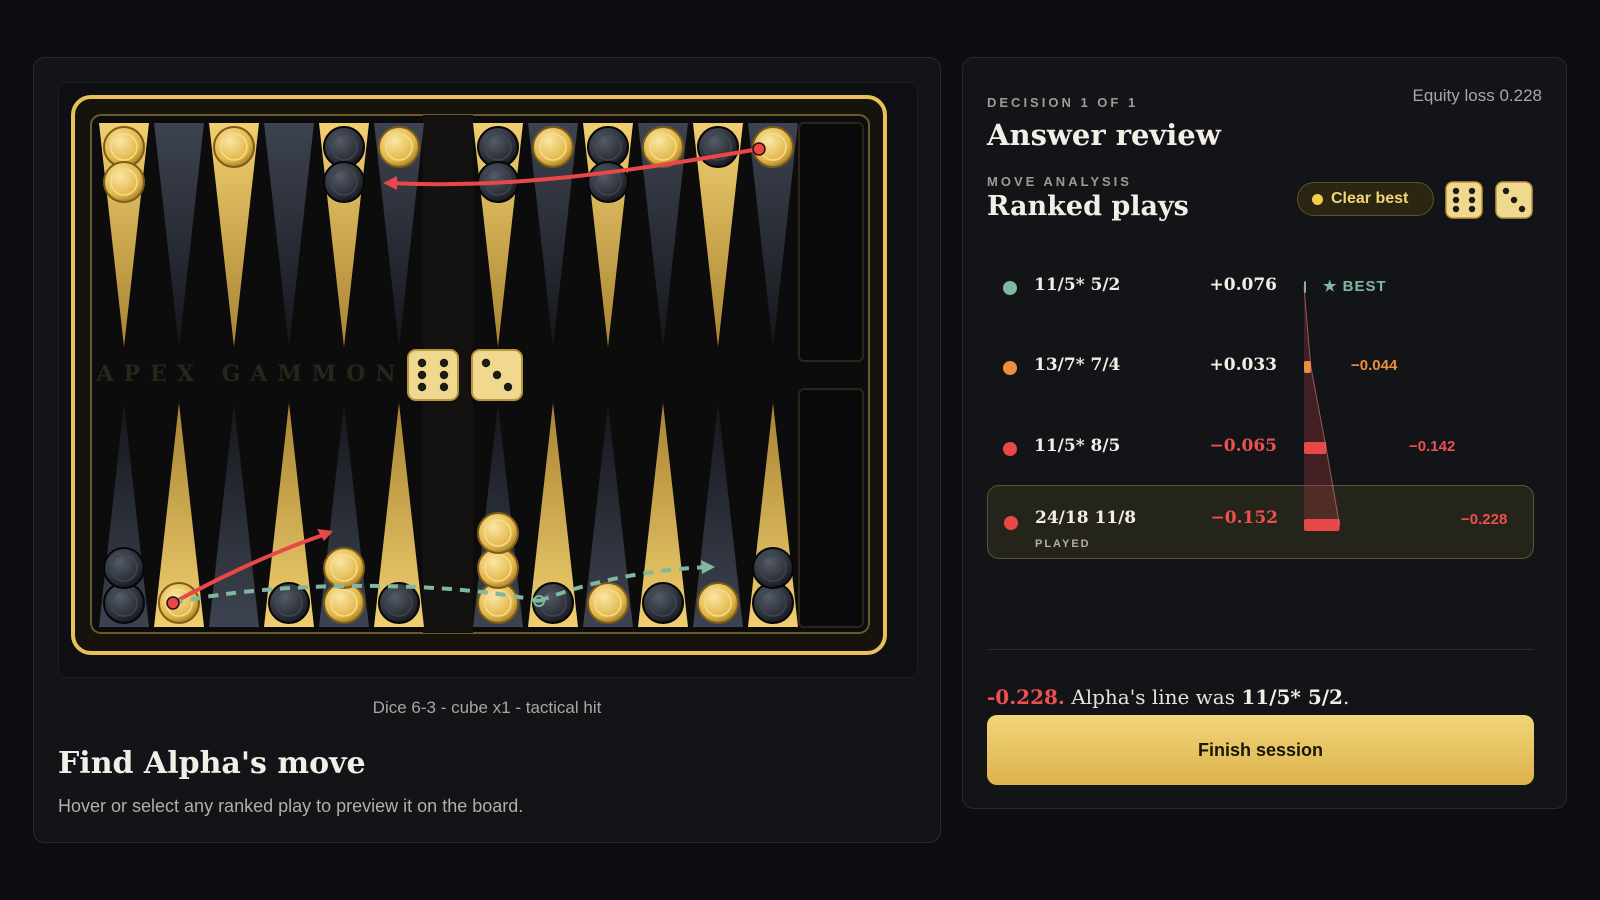  I want to click on summary-best-move: 11/5* 5/2, so click(1292, 697).